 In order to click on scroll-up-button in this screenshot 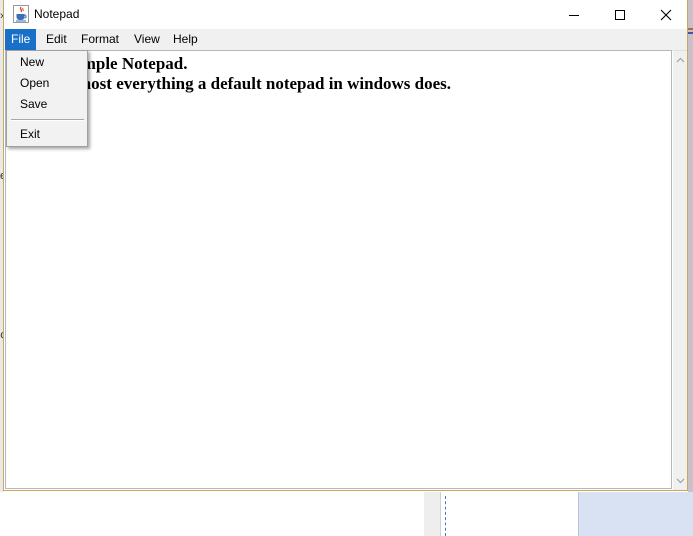, I will do `click(680, 60)`.